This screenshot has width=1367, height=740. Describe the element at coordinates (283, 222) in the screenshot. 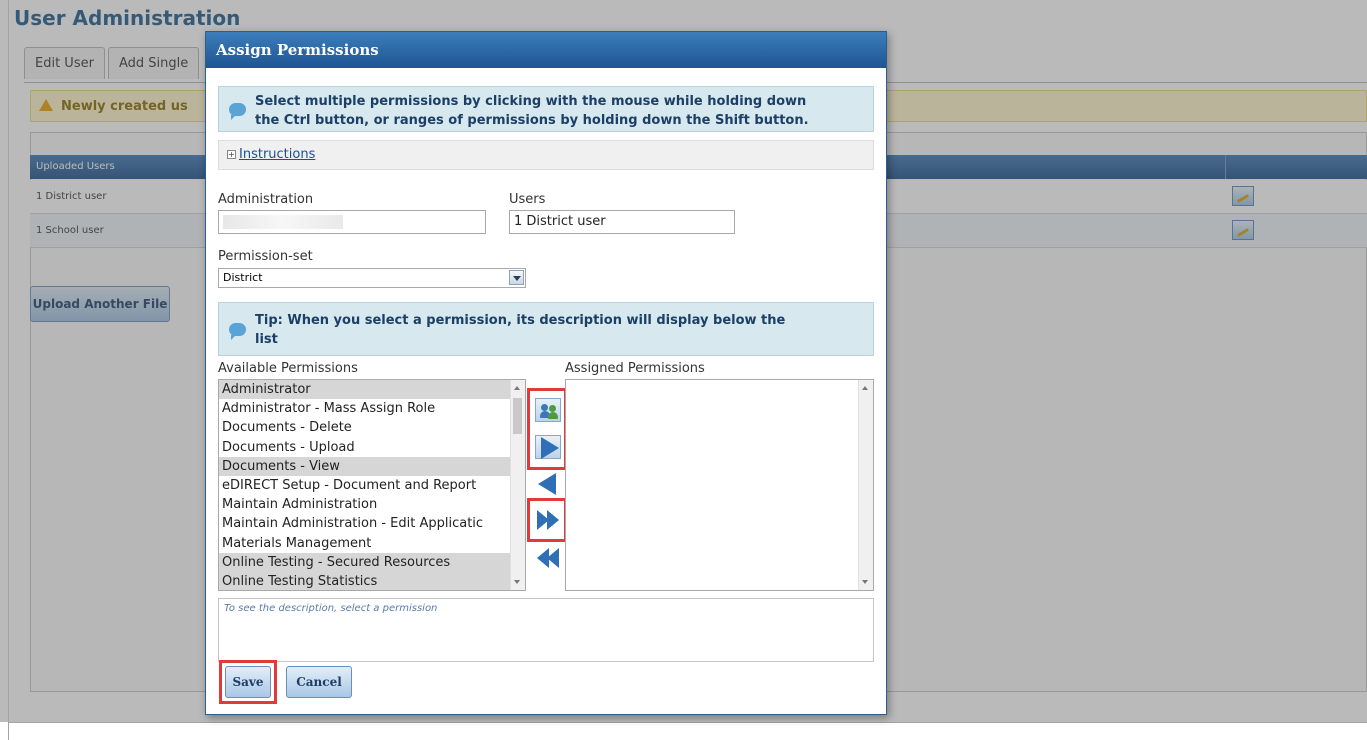

I see `administration-value-redacted` at that location.